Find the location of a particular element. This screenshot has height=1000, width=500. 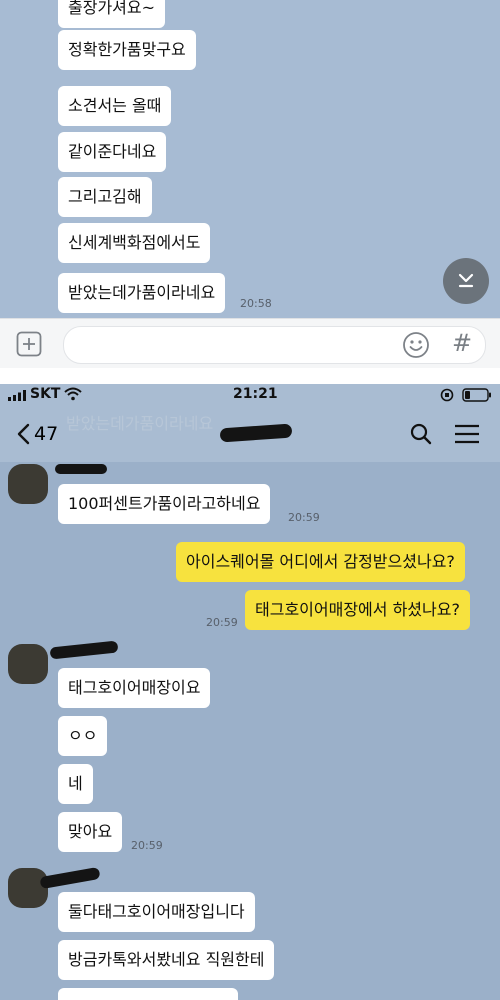

message-bubble: 맞아요 is located at coordinates (90, 832).